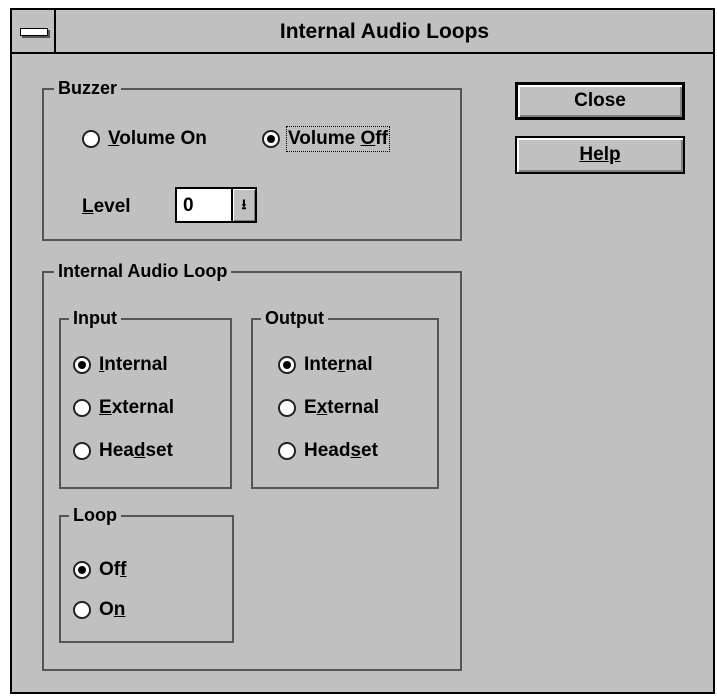 Image resolution: width=717 pixels, height=697 pixels. What do you see at coordinates (188, 205) in the screenshot?
I see `level-value: 0` at bounding box center [188, 205].